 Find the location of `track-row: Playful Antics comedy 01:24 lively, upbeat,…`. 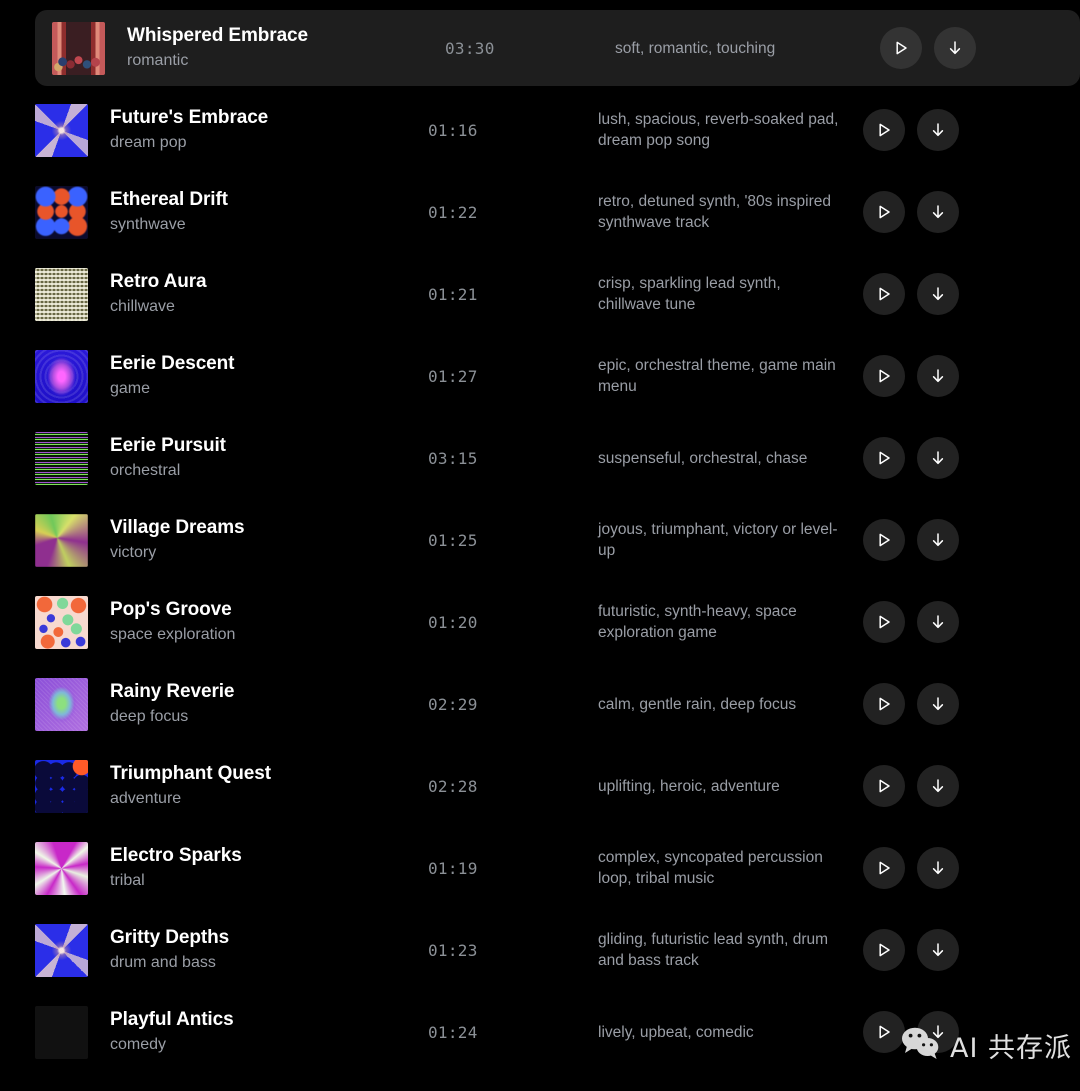

track-row: Playful Antics comedy 01:24 lively, upbeat,… is located at coordinates (540, 1032).